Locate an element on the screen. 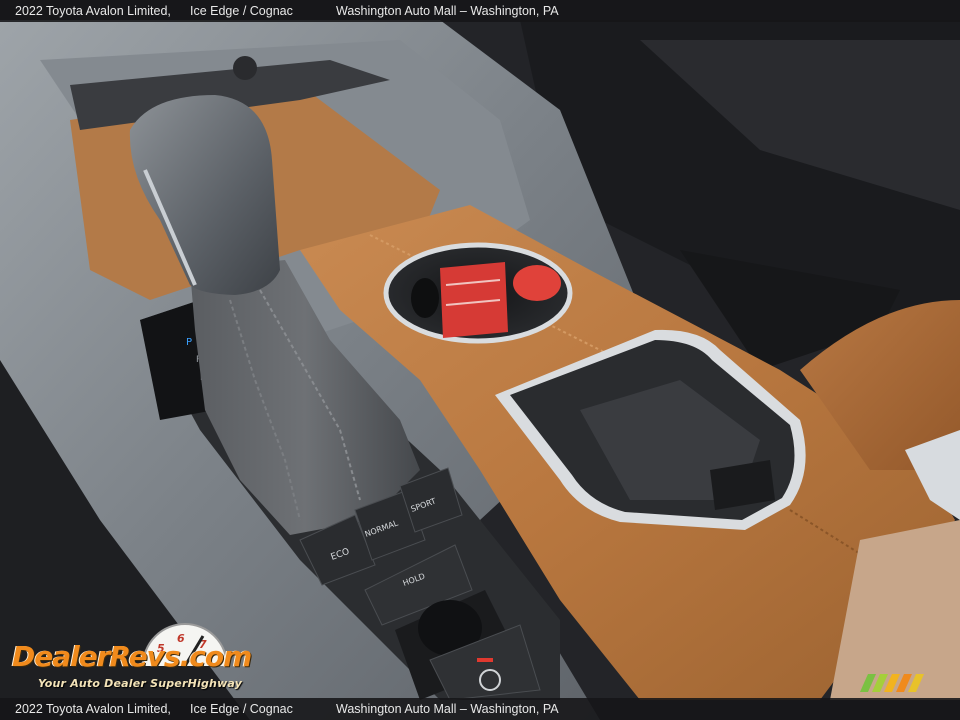 The height and width of the screenshot is (720, 960). logo-tagline: Your Auto Dealer SuperHighway is located at coordinates (140, 683).